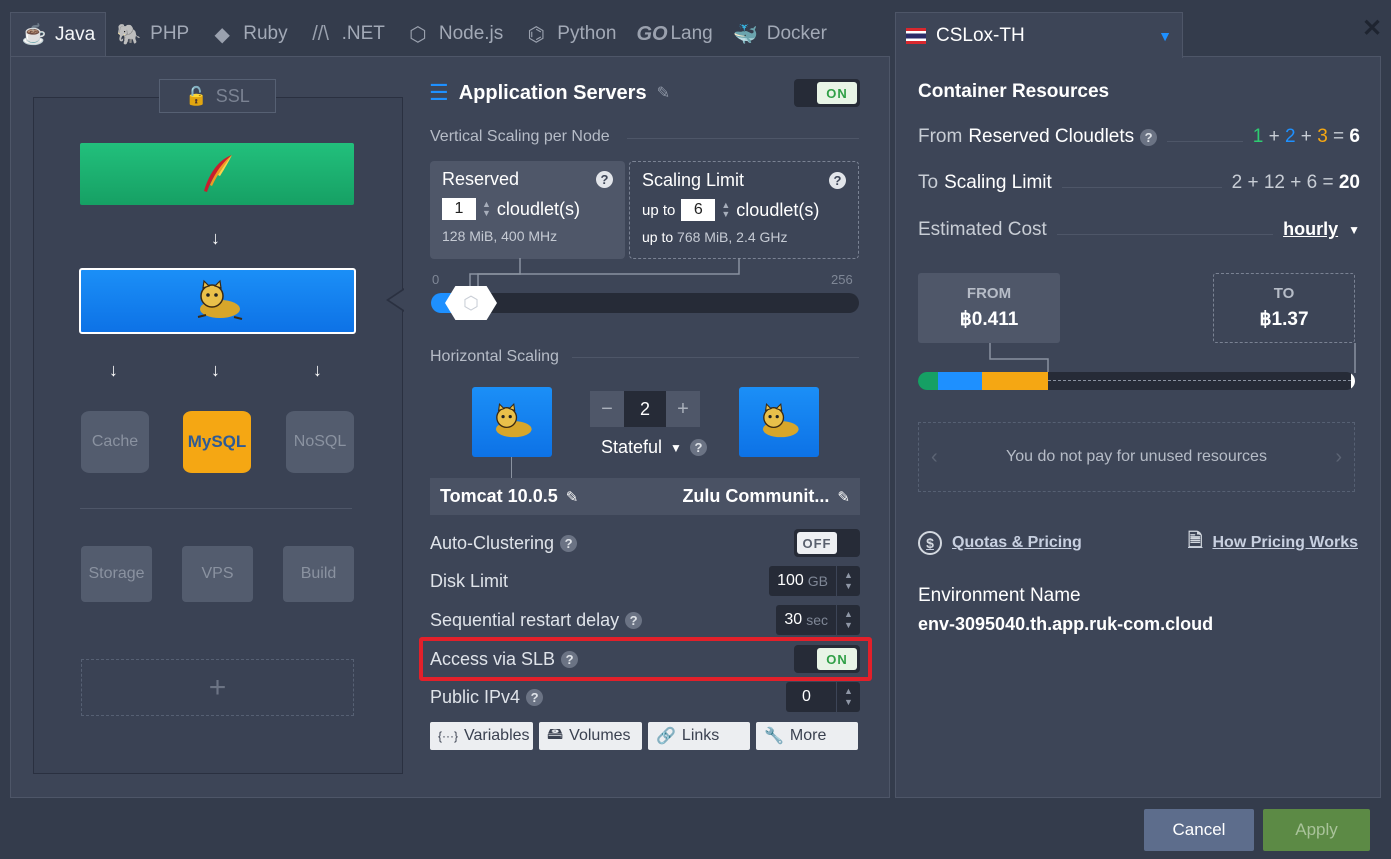  Describe the element at coordinates (691, 33) in the screenshot. I see `tab-label: Lang` at that location.